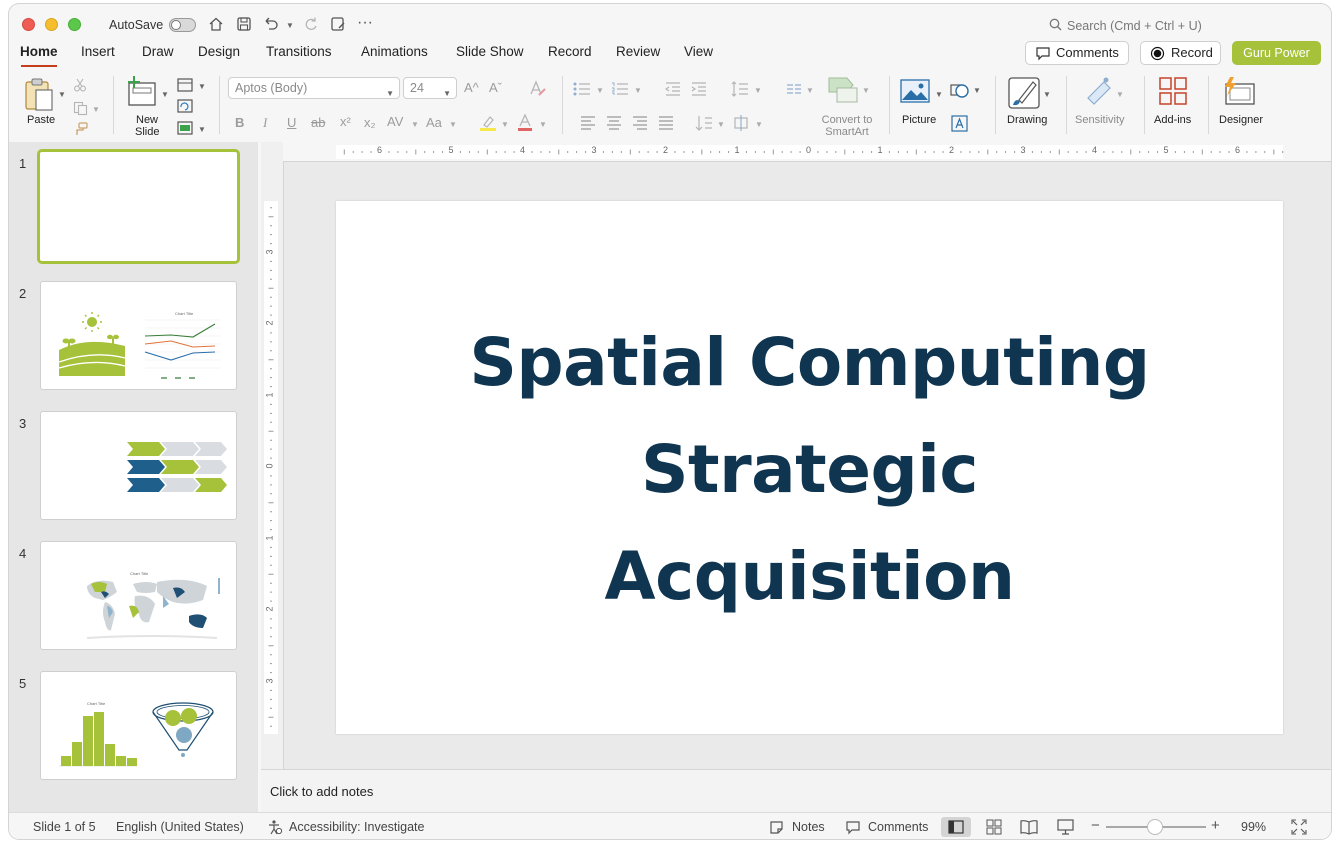 This screenshot has height=843, width=1337. I want to click on shapes-dropdown-icon: ▼, so click(977, 90).